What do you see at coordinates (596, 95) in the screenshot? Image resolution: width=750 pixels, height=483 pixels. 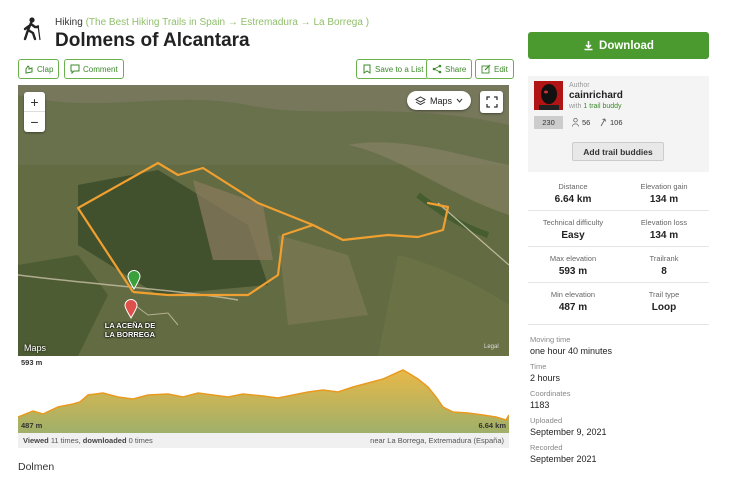 I see `author-name: cainrichard` at bounding box center [596, 95].